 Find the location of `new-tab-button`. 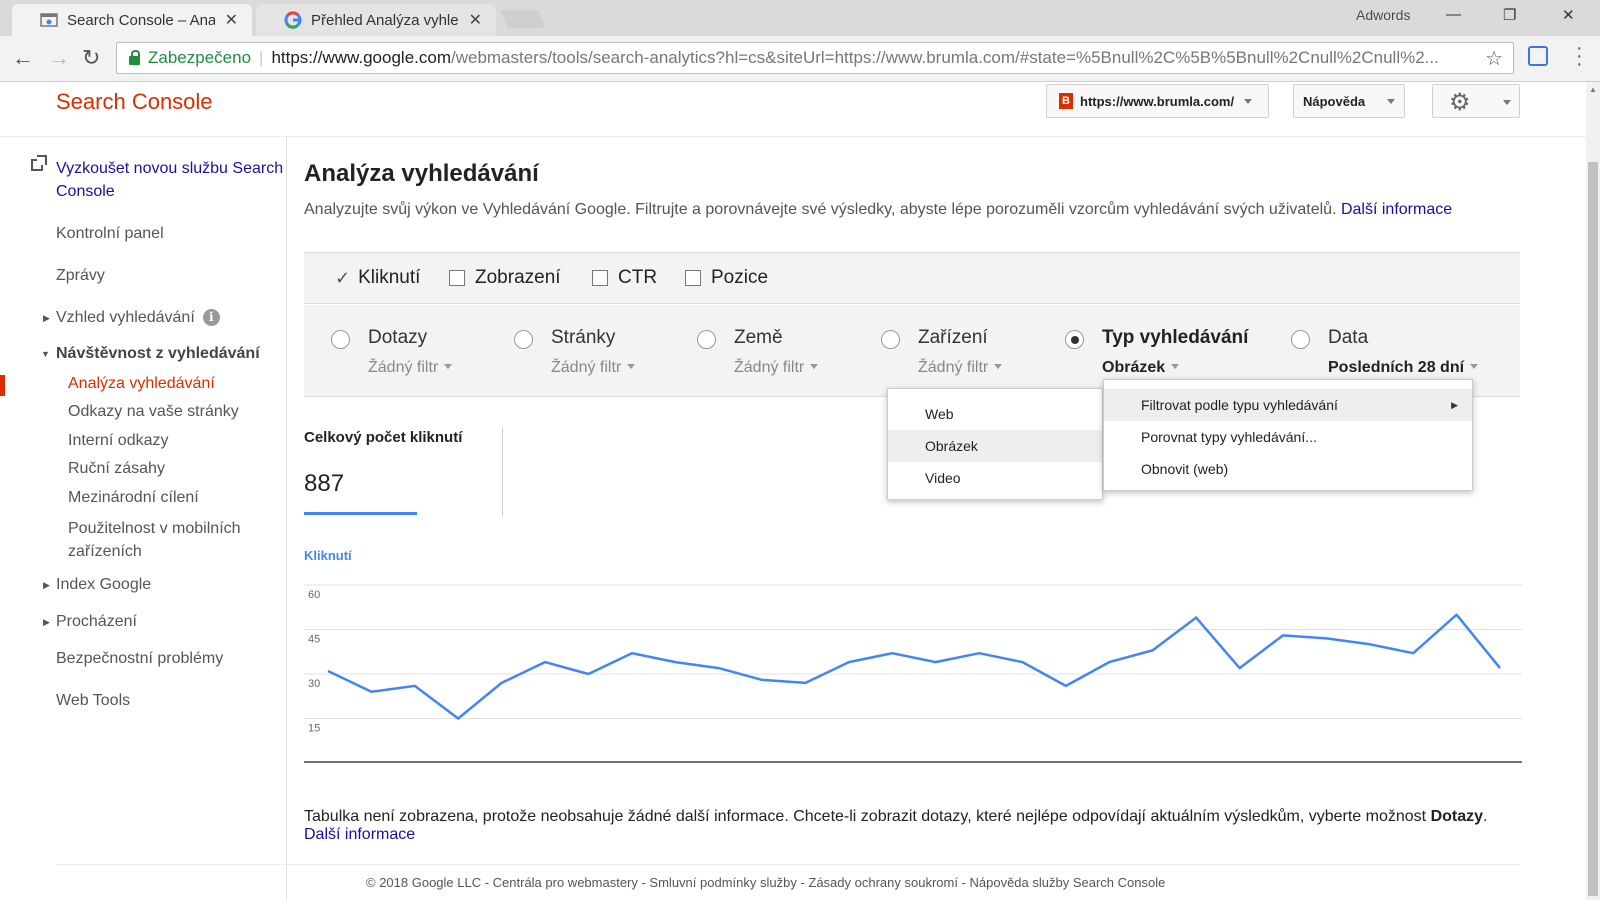

new-tab-button is located at coordinates (523, 19).